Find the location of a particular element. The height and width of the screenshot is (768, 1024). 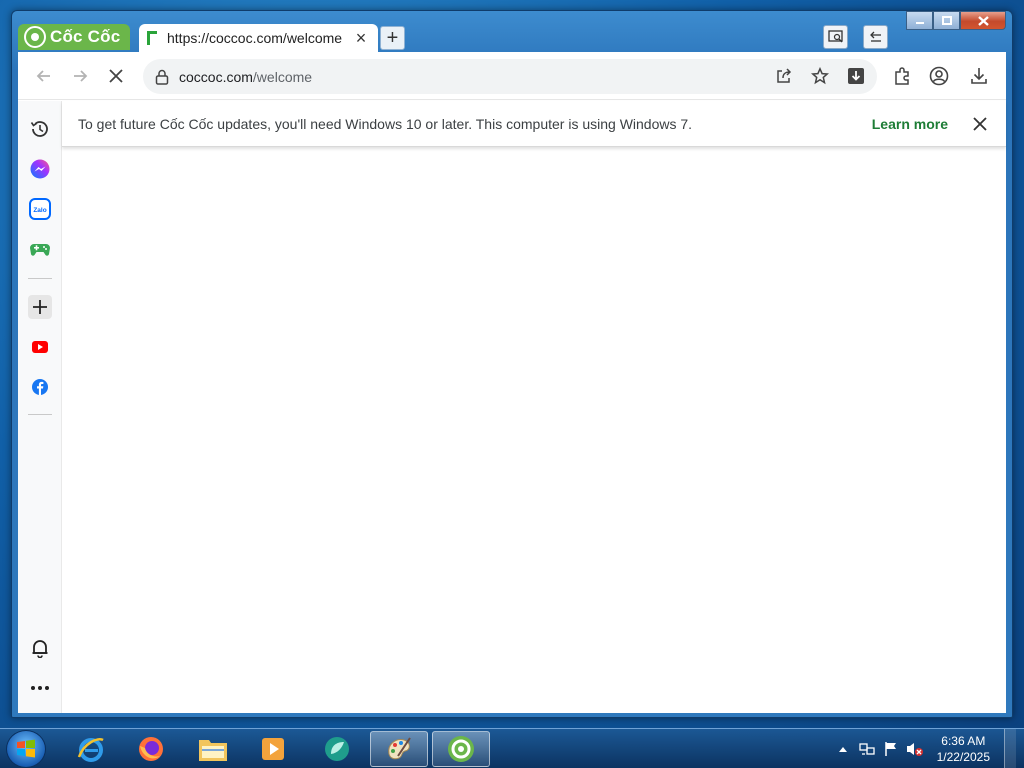

sidebar-more-button is located at coordinates (40, 688).